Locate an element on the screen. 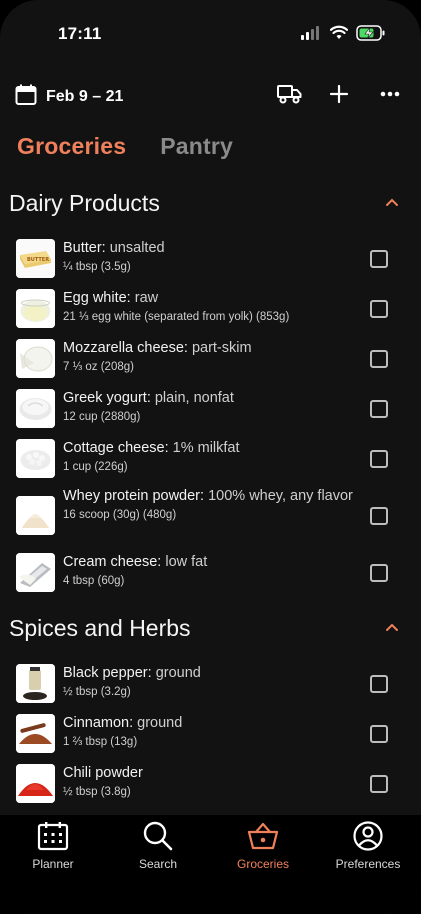  nav-label: Planner is located at coordinates (53, 864).